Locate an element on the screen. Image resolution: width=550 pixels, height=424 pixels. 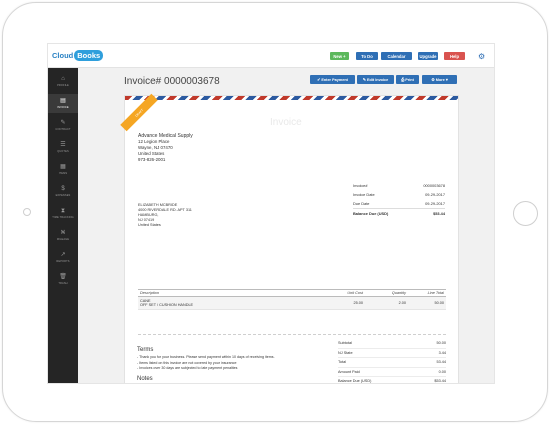
home-button is located at coordinates (525, 213).